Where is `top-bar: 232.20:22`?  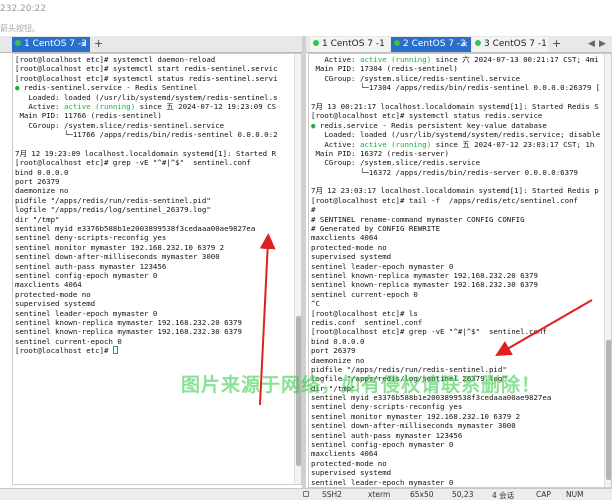
top-bar: 232.20:22 is located at coordinates (306, 10).